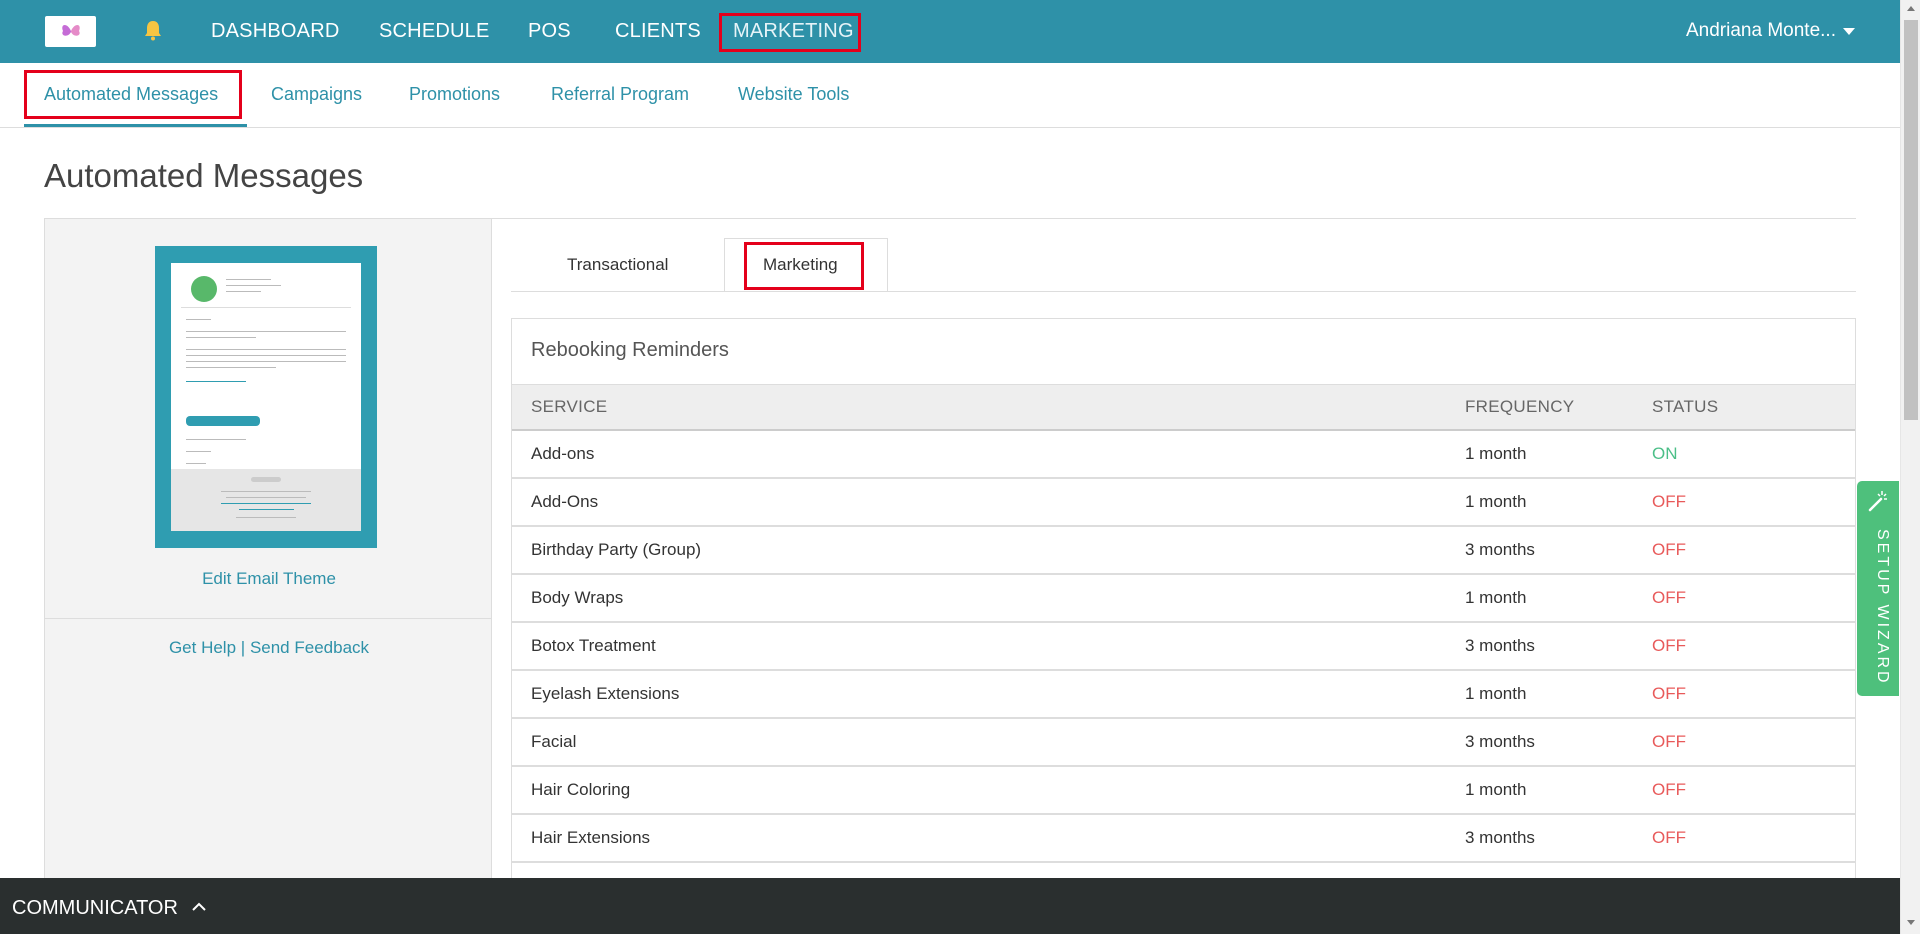 The width and height of the screenshot is (1920, 934). What do you see at coordinates (593, 645) in the screenshot?
I see `service-cell: Botox Treatment` at bounding box center [593, 645].